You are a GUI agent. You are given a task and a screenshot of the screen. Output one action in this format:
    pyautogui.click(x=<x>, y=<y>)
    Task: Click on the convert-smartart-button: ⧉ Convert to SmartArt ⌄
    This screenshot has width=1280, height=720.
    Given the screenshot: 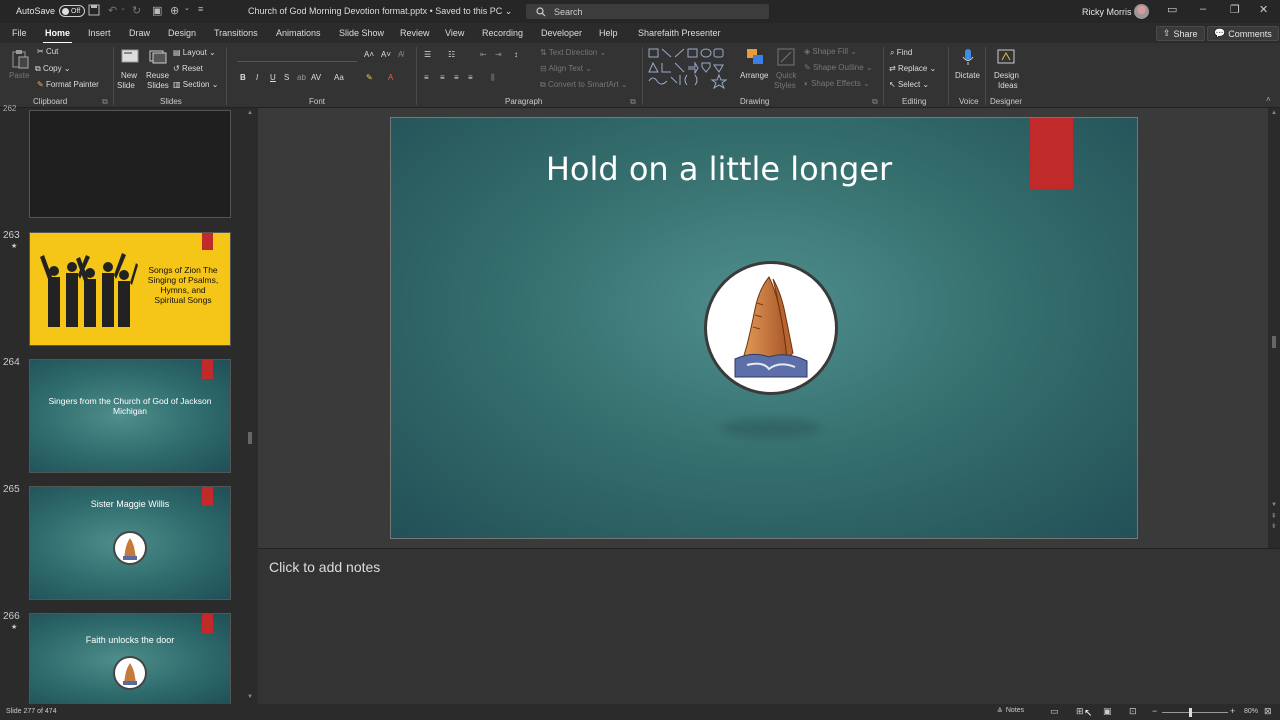 What is the action you would take?
    pyautogui.click(x=584, y=85)
    